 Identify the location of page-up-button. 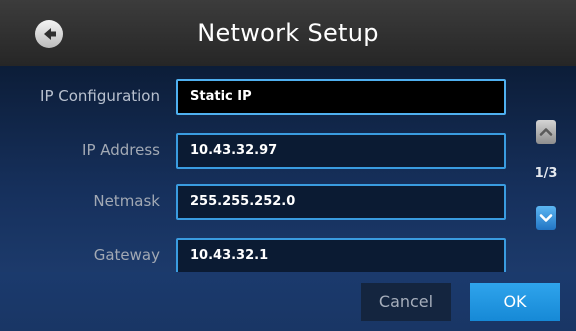
(546, 132).